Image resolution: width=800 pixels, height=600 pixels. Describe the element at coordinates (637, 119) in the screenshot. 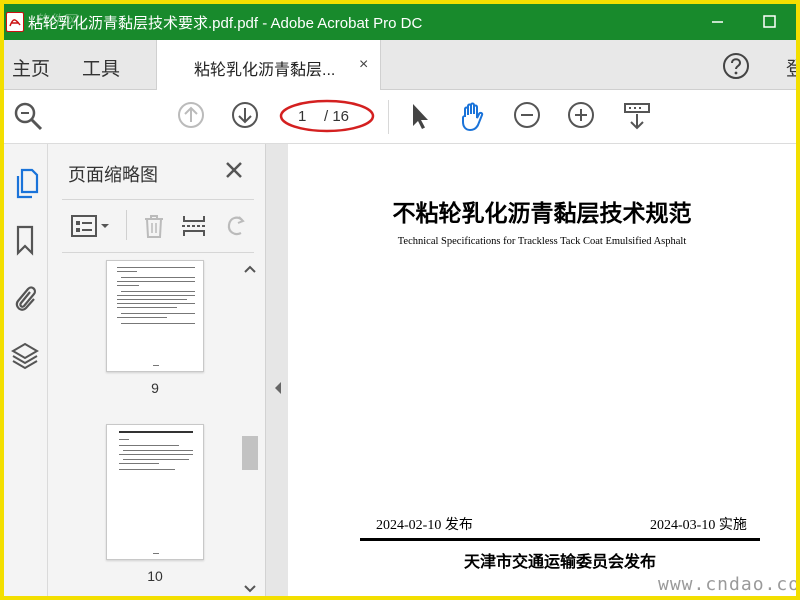

I see `page-display-icon` at that location.